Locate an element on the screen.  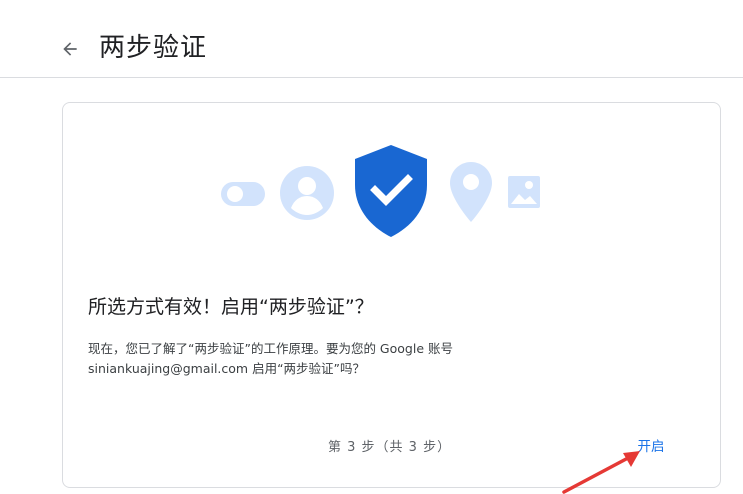
confirmation-heading: 所选方式有效！启用“两步验证”？ is located at coordinates (231, 307).